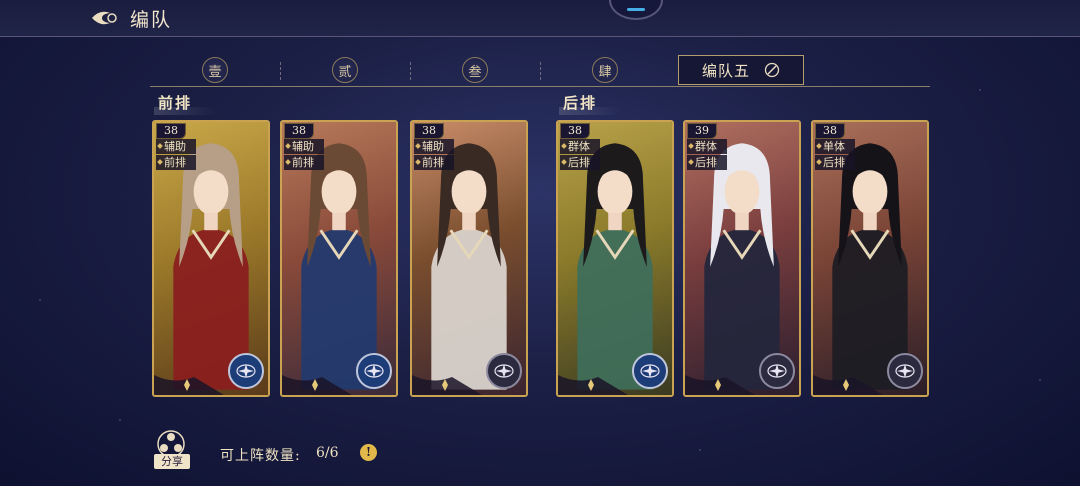 The width and height of the screenshot is (1080, 486). I want to click on tab-team-1: 壹, so click(215, 70).